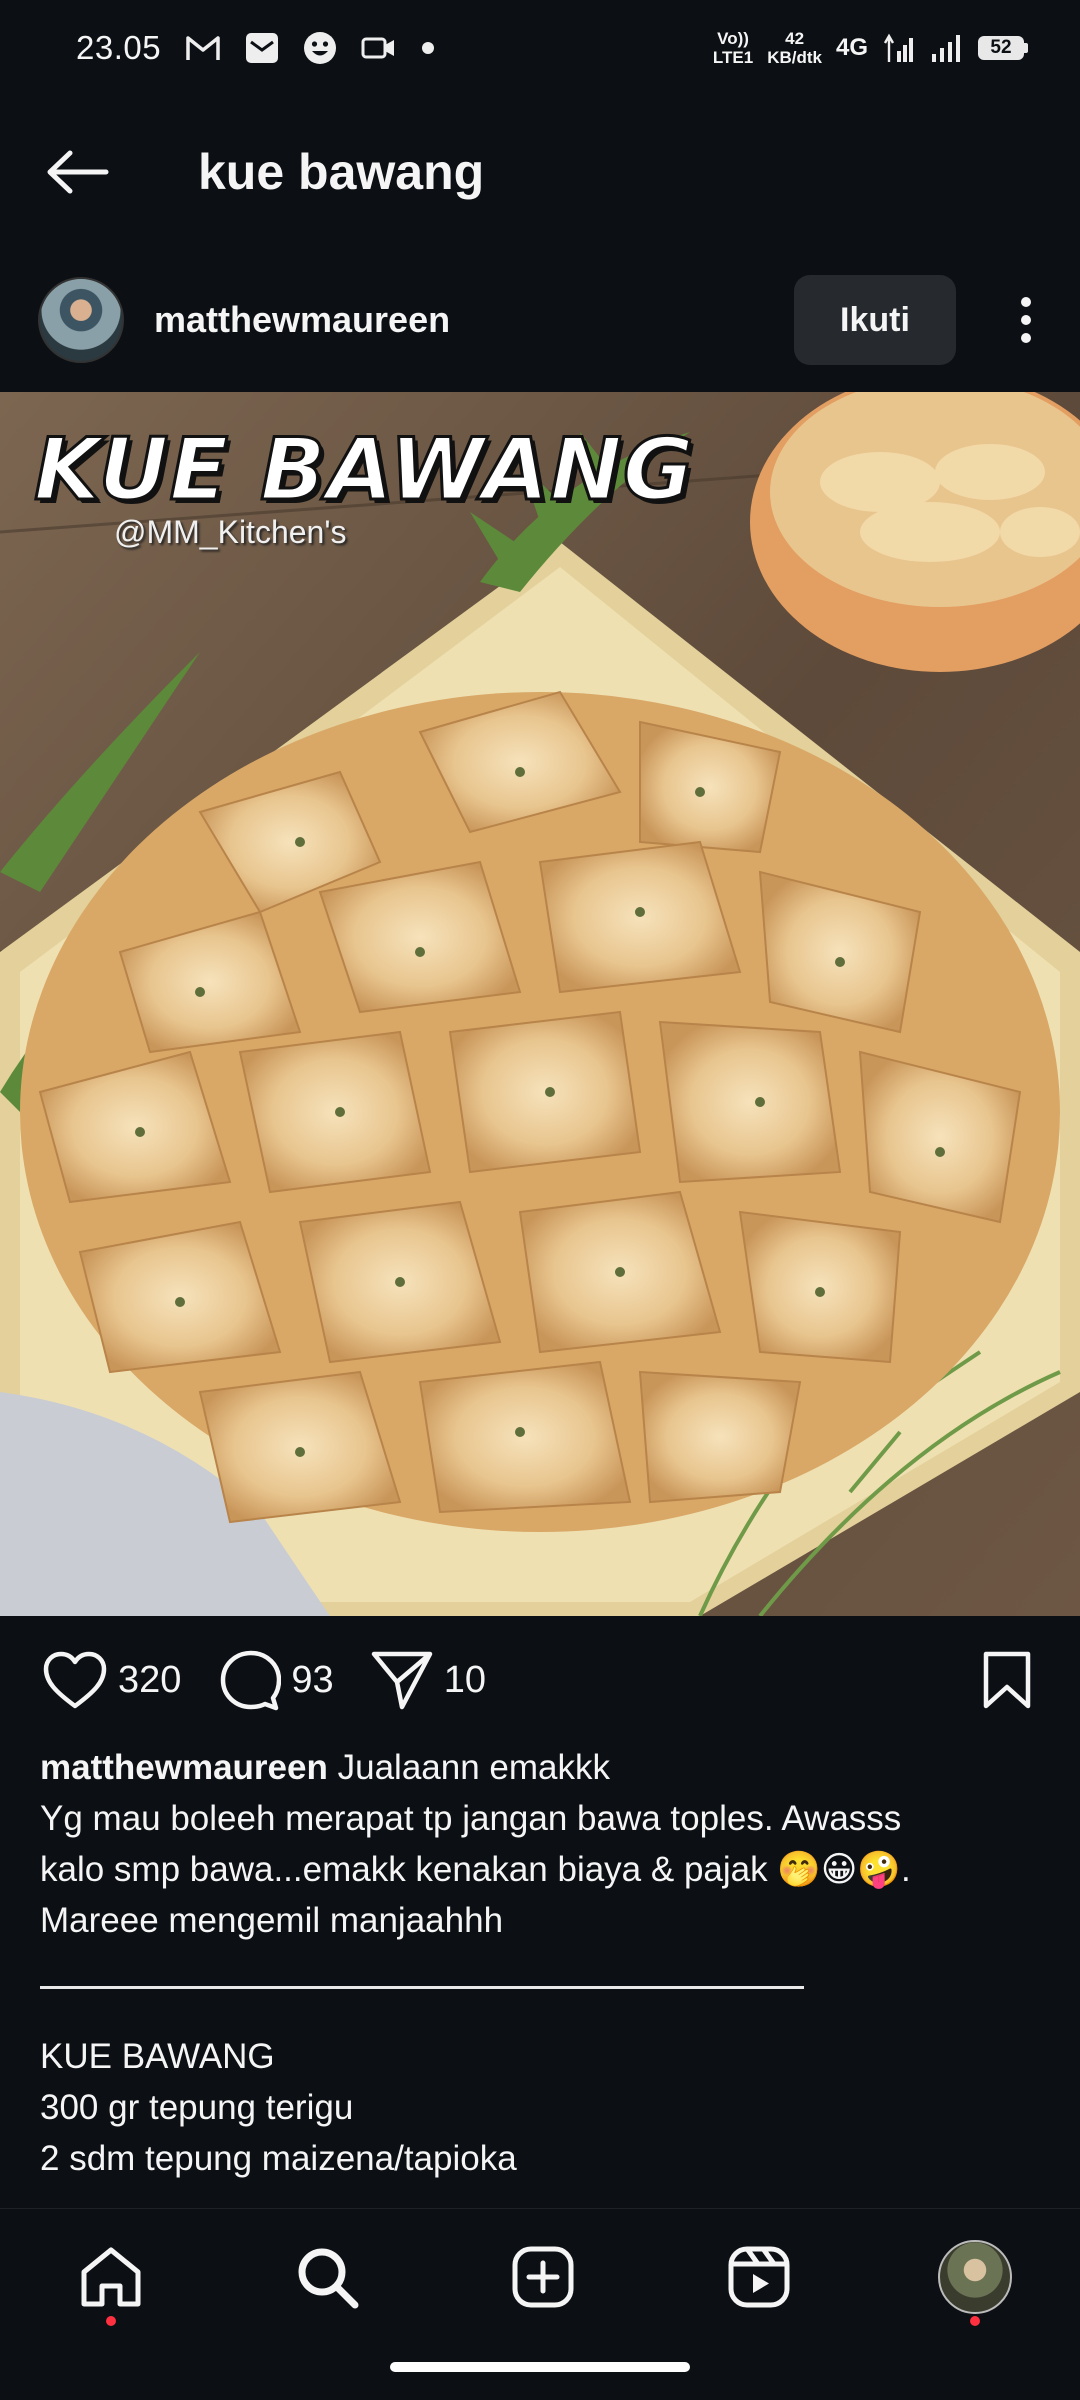 This screenshot has width=1080, height=2400. I want to click on speech-bubble-icon, so click(251, 1680).